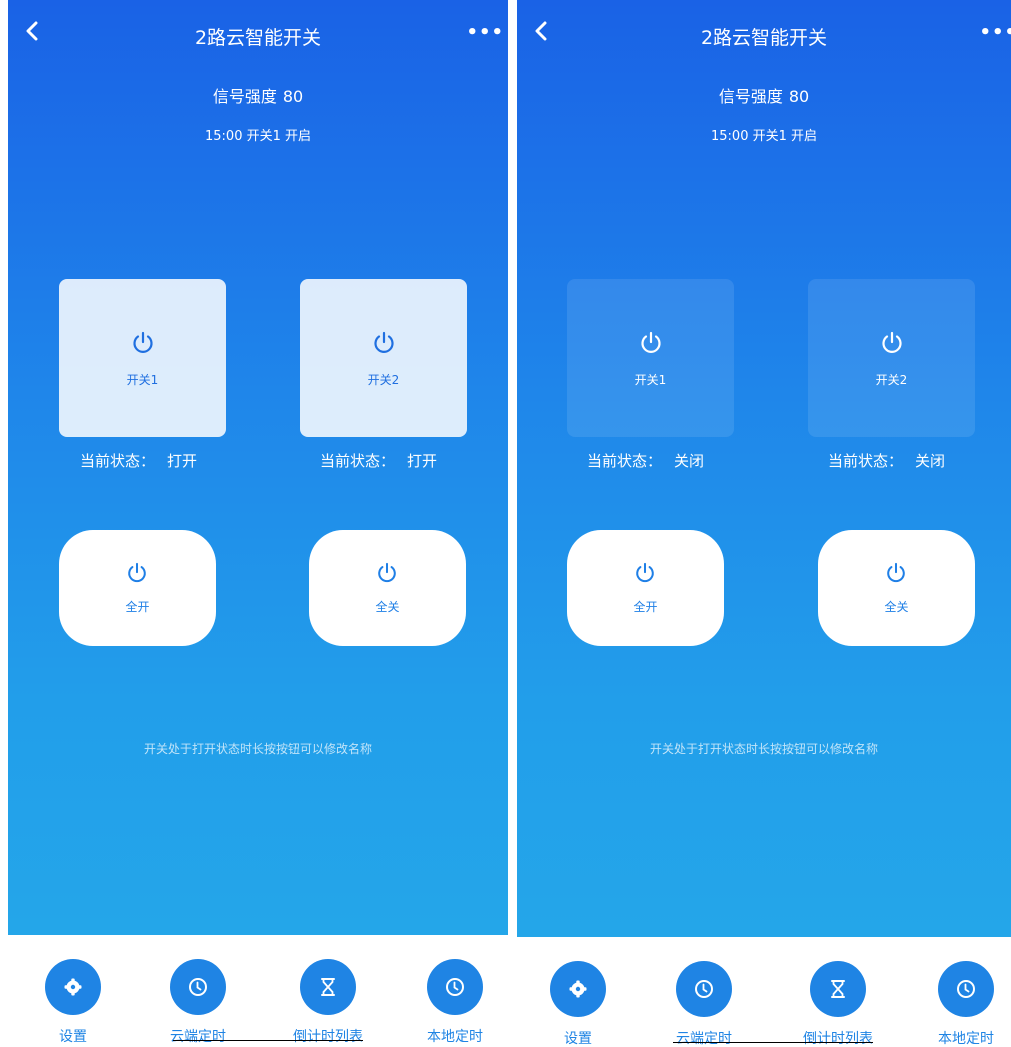 This screenshot has height=1047, width=1011. I want to click on switch-2-status: 当前状态： 打开, so click(378, 460).